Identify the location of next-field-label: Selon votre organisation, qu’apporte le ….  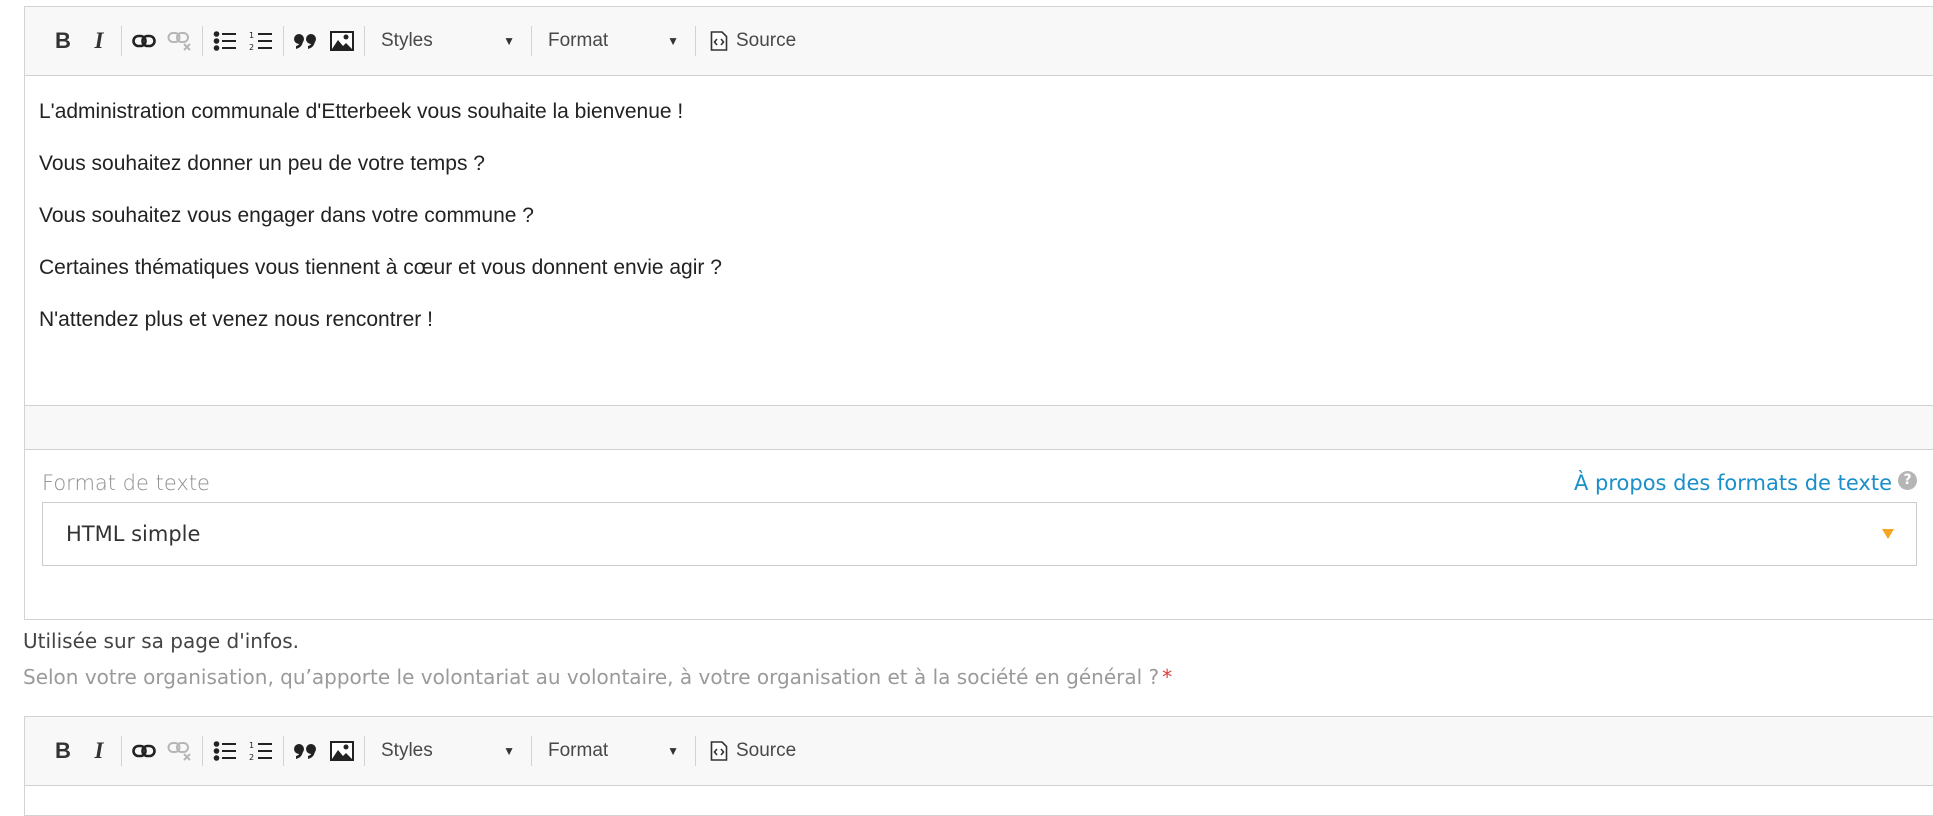
(597, 677).